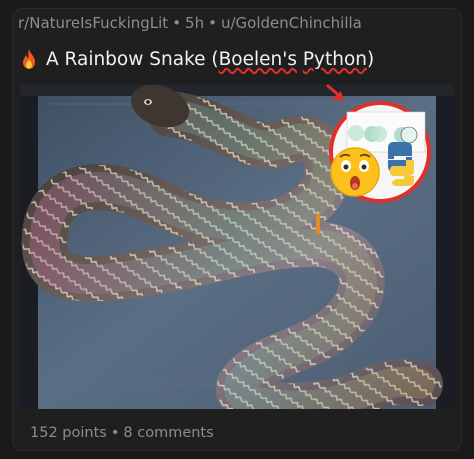  I want to click on title-word-python: Python, so click(335, 59).